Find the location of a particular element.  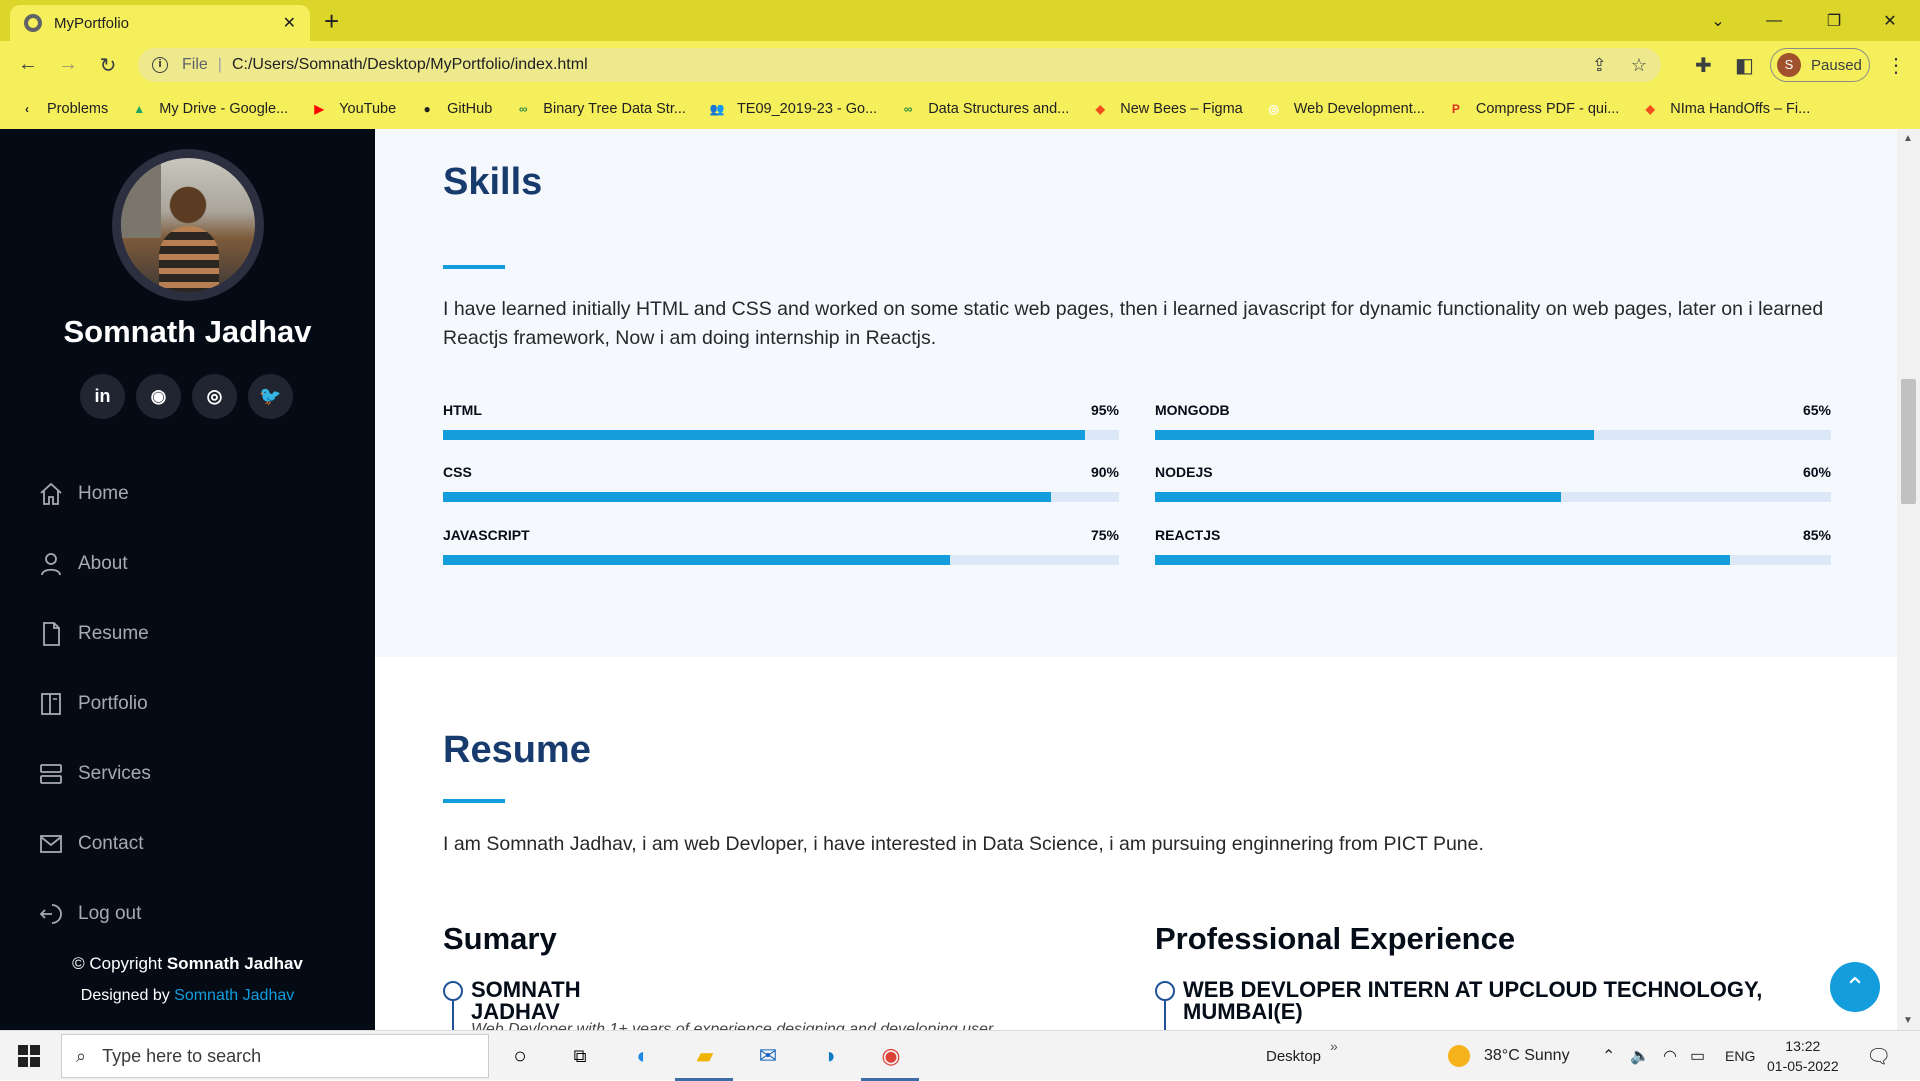

profile-button: S Paused is located at coordinates (1820, 65).